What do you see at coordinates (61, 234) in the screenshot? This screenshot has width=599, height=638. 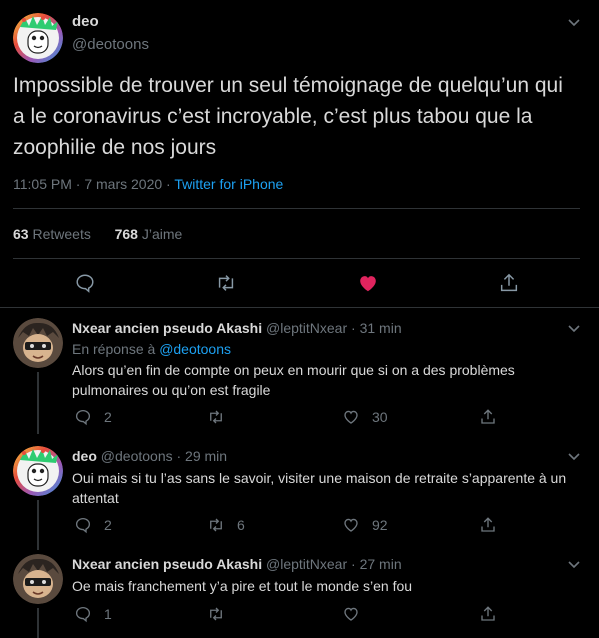 I see `retweets-label: Retweets` at bounding box center [61, 234].